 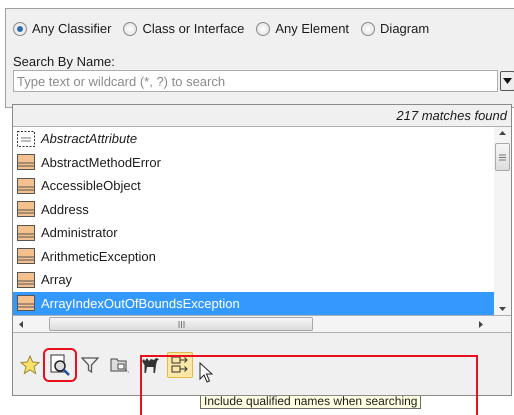 I want to click on result-item: AccessibleObject, so click(x=253, y=186).